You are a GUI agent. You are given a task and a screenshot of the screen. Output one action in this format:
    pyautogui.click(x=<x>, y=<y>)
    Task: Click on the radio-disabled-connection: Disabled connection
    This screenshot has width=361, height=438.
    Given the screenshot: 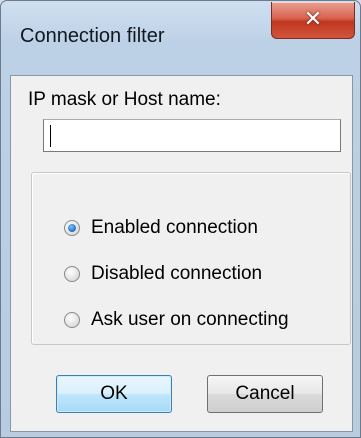 What is the action you would take?
    pyautogui.click(x=163, y=274)
    